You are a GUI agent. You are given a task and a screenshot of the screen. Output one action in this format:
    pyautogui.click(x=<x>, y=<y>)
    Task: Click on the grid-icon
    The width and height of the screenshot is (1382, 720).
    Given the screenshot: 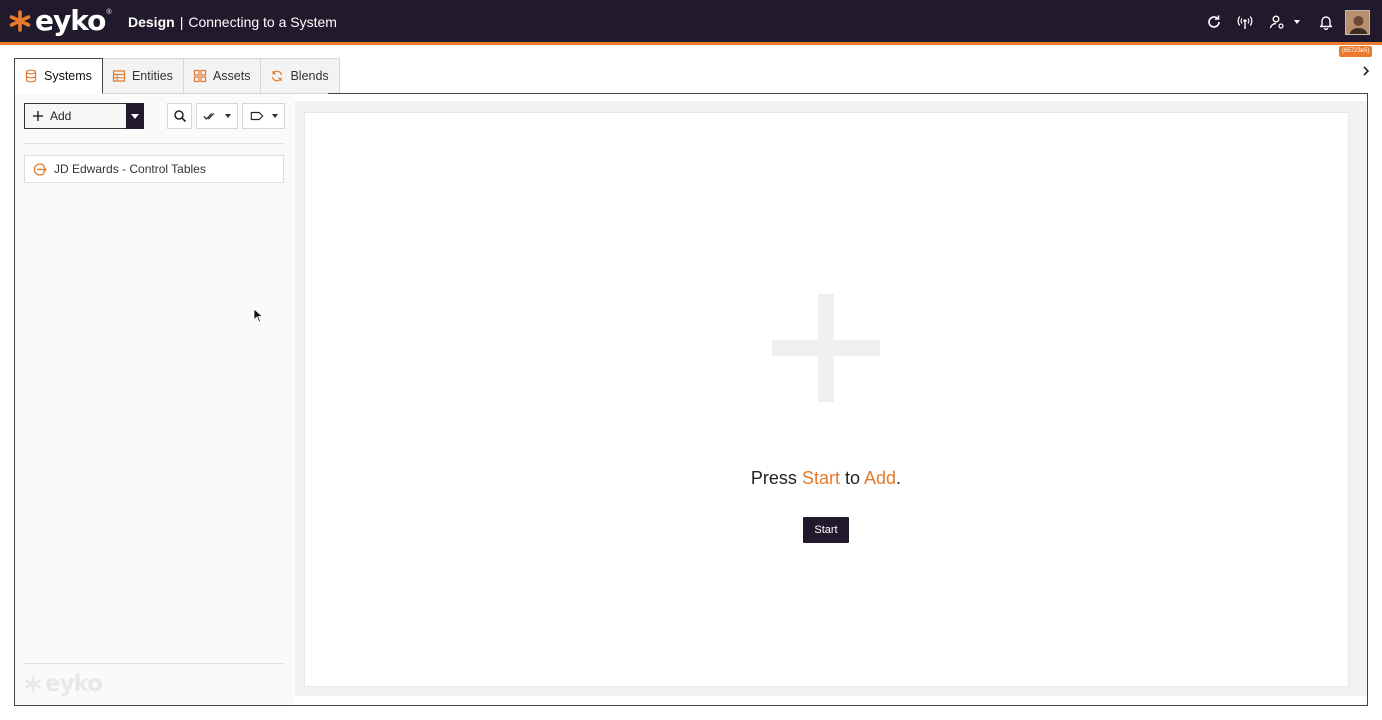 What is the action you would take?
    pyautogui.click(x=200, y=76)
    